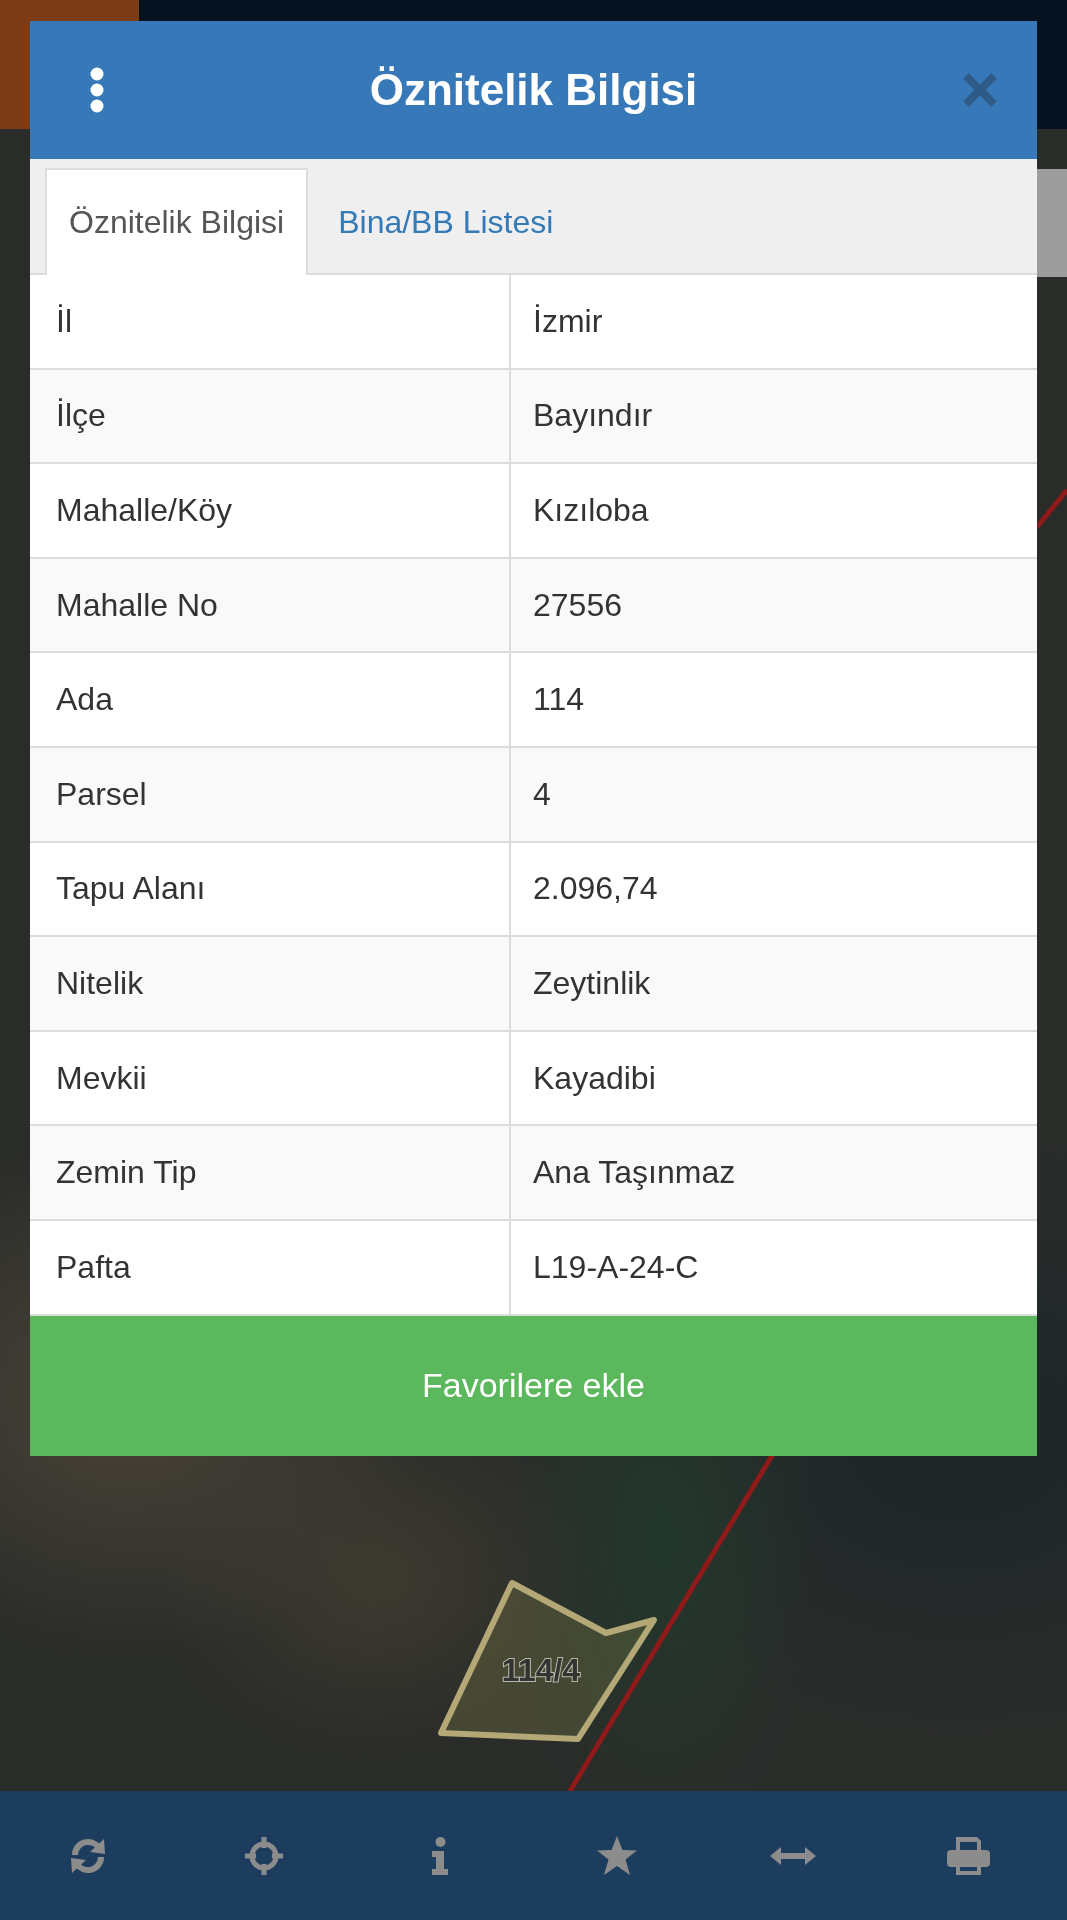 This screenshot has height=1920, width=1067. What do you see at coordinates (533, 1385) in the screenshot?
I see `add-favorites-button: Favorilere ekle` at bounding box center [533, 1385].